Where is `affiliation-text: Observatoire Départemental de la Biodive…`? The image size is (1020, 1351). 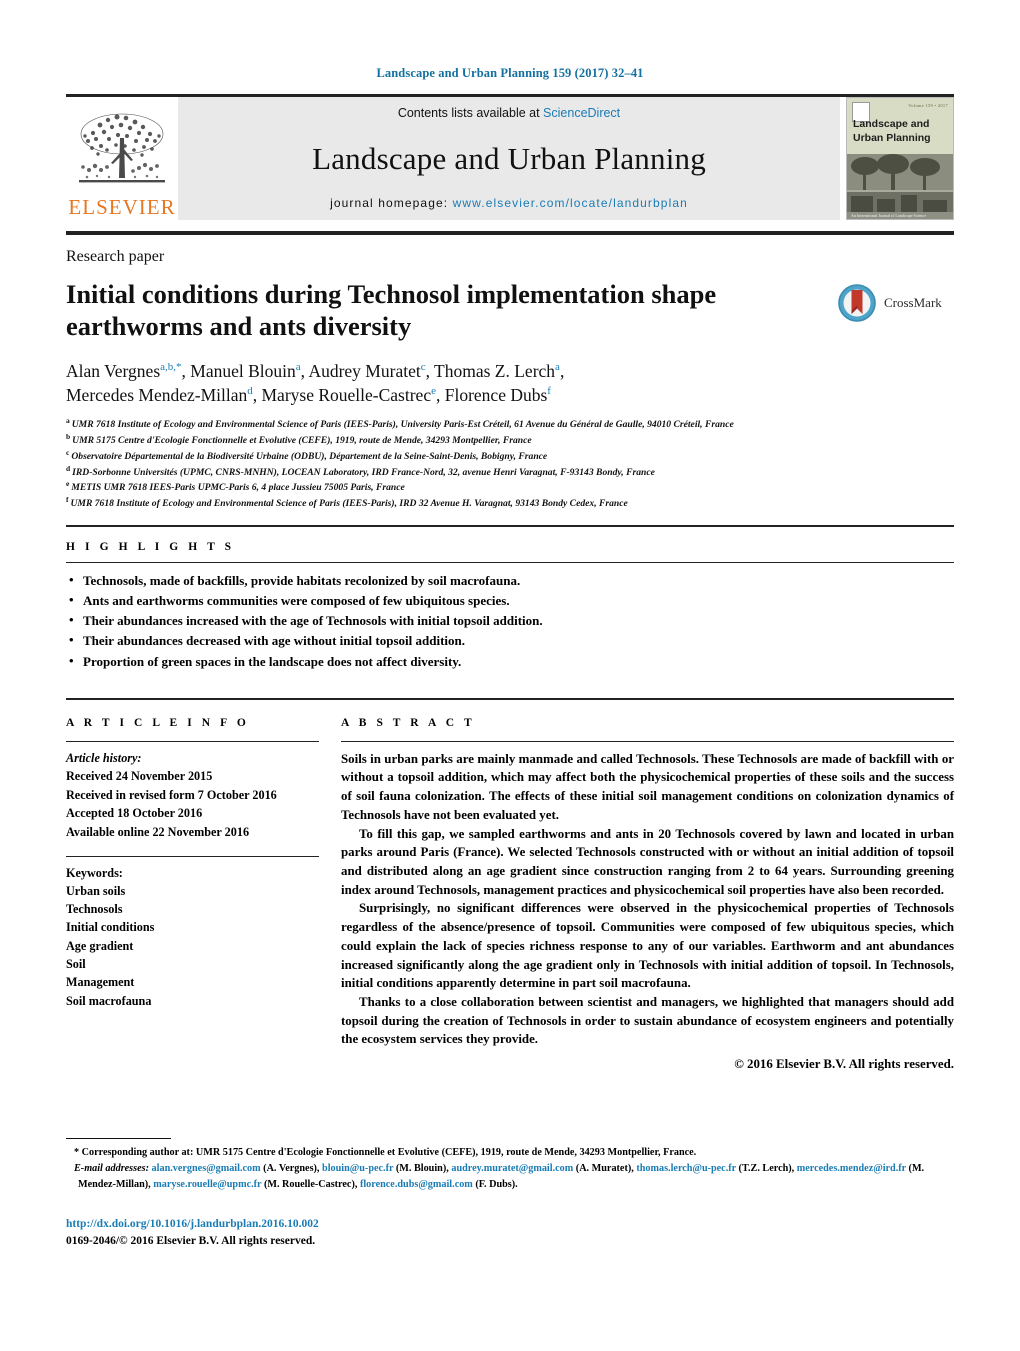 affiliation-text: Observatoire Départemental de la Biodive… is located at coordinates (309, 457).